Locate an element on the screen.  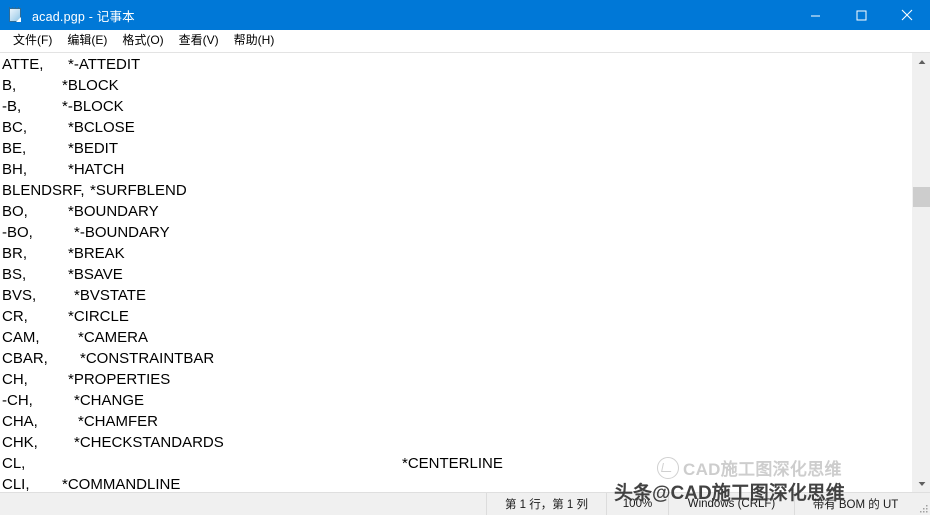
command-target: *BOUNDARY is located at coordinates (113, 211).